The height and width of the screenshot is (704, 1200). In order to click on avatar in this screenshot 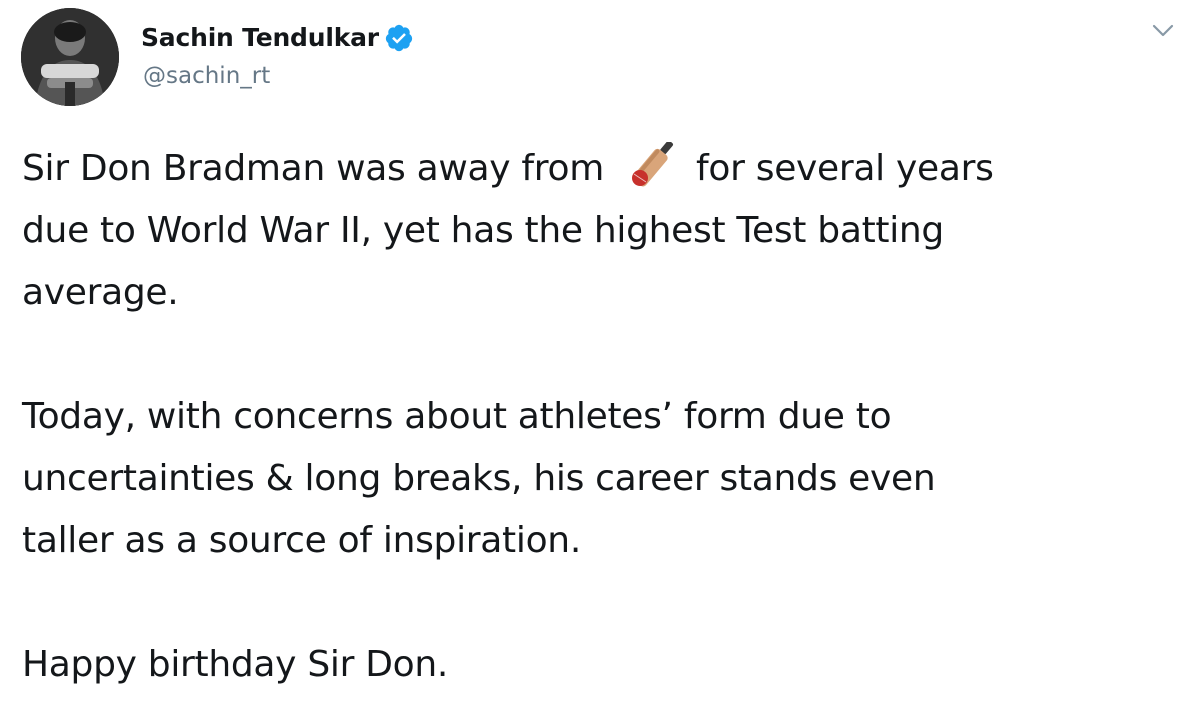, I will do `click(70, 57)`.